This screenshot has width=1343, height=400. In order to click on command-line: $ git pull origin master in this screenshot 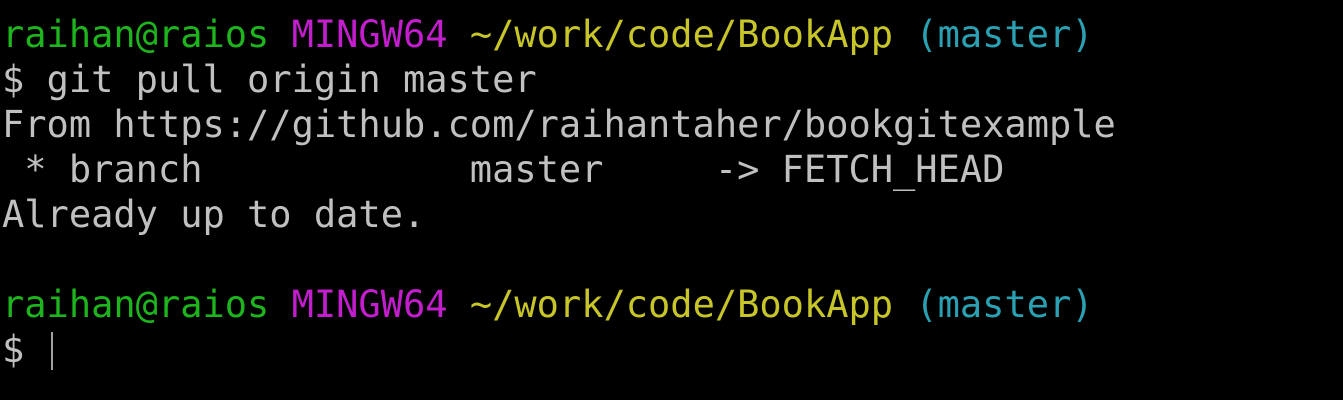, I will do `click(672, 79)`.